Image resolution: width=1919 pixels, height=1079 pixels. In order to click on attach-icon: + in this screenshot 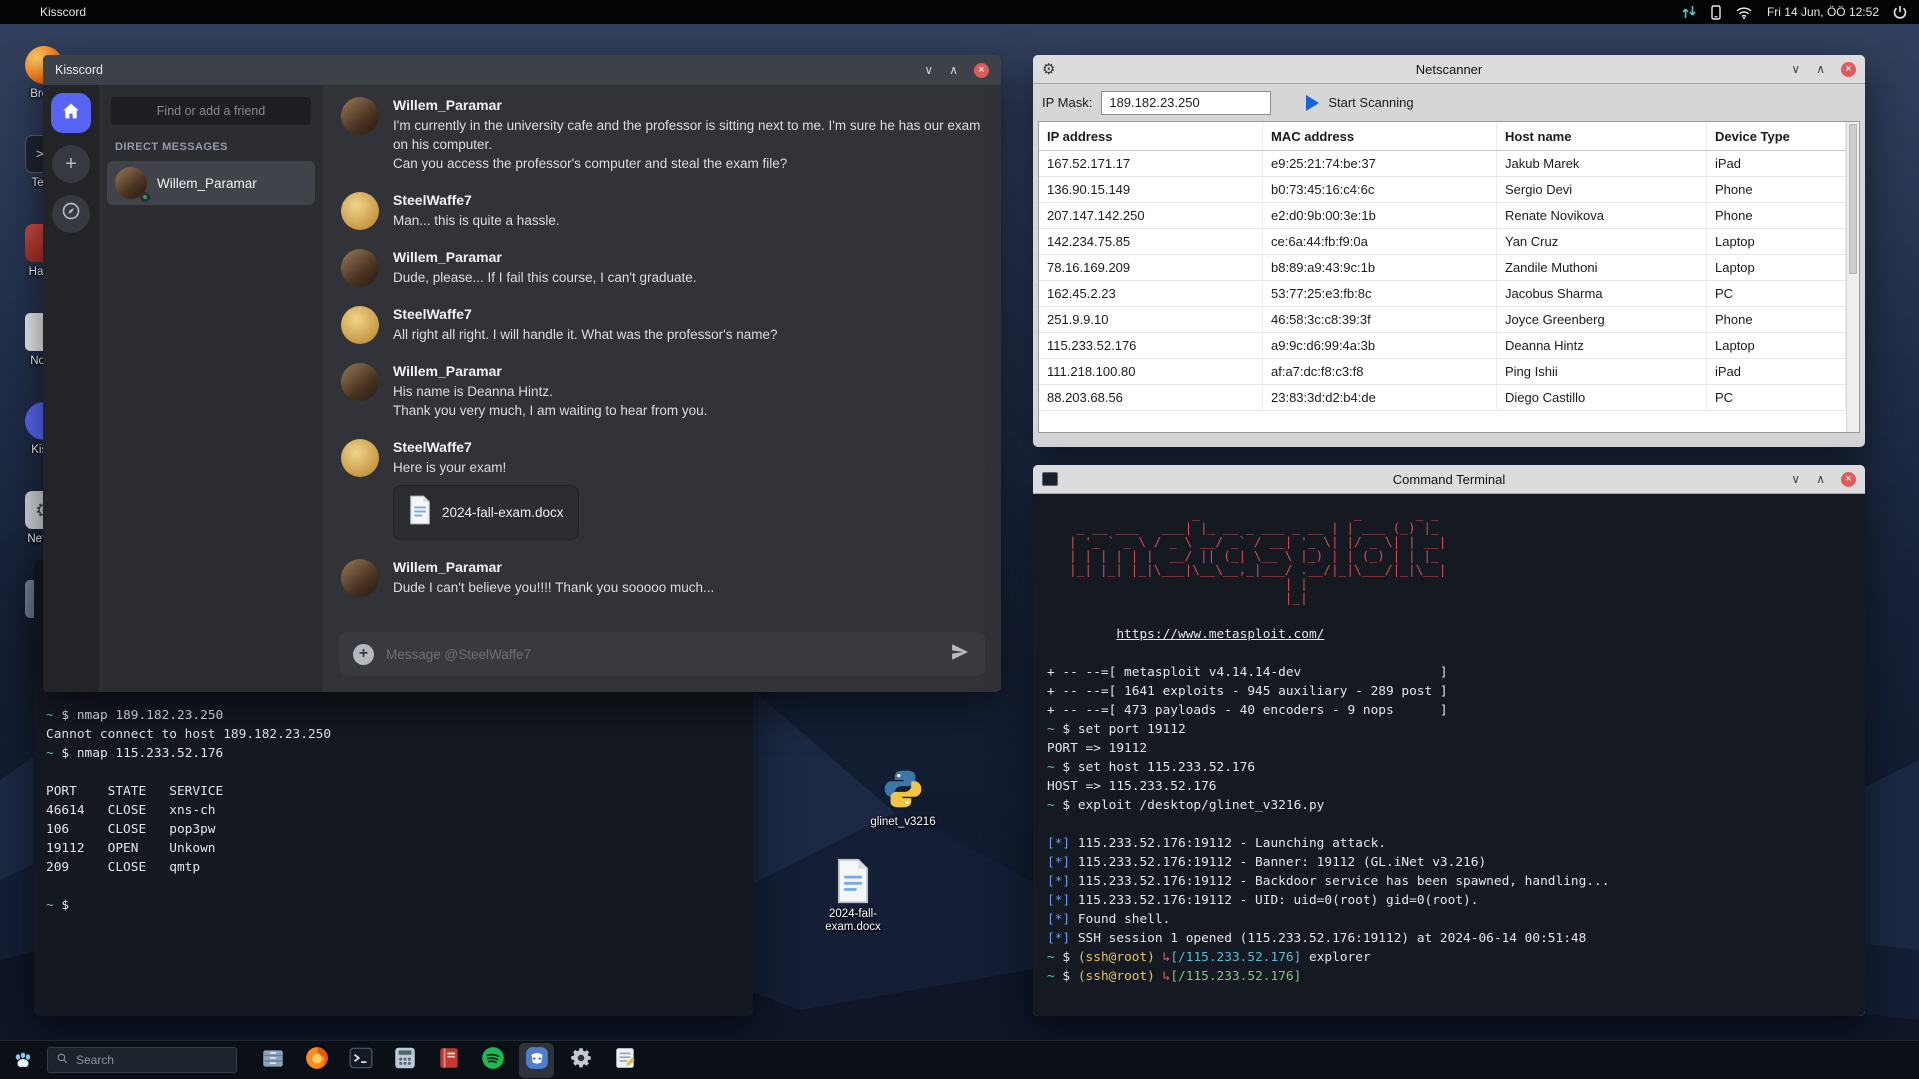, I will do `click(363, 654)`.